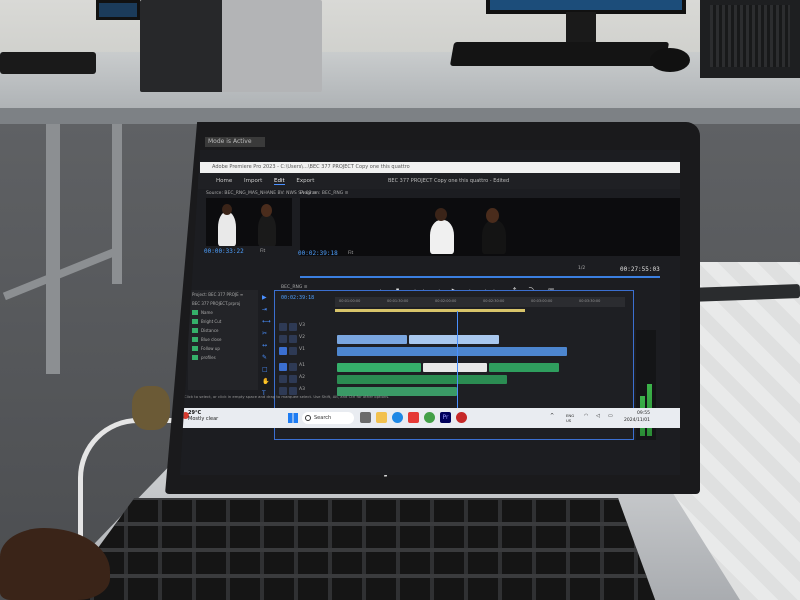 The height and width of the screenshot is (600, 800). Describe the element at coordinates (227, 229) in the screenshot. I see `source-person-left` at that location.